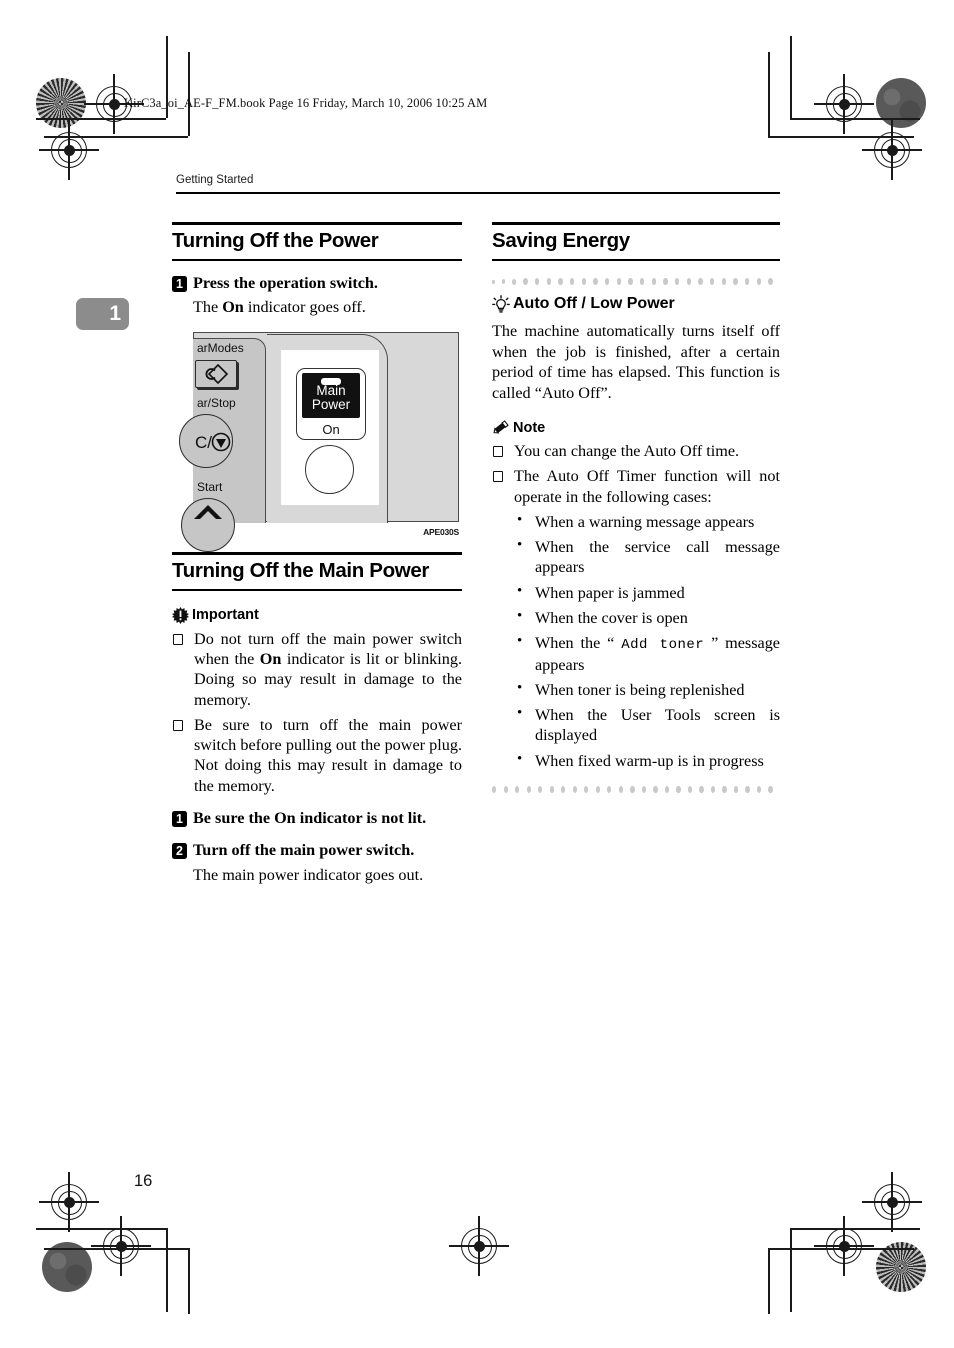 This screenshot has width=954, height=1348. I want to click on list-item: When paper is jammed, so click(647, 592).